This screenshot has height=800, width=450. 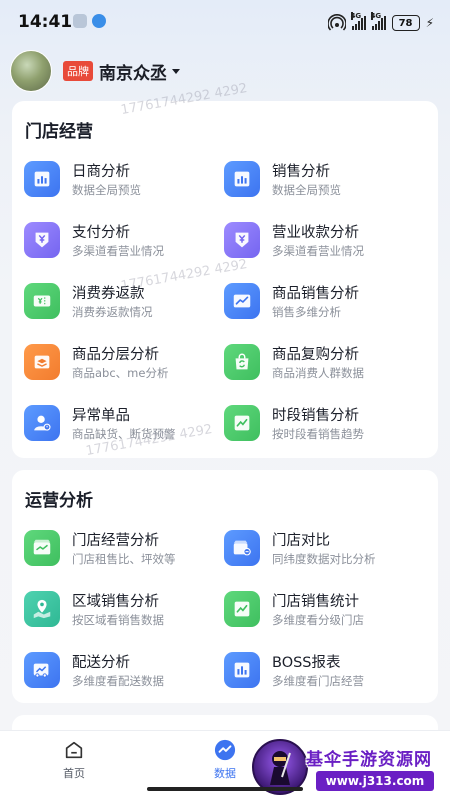 What do you see at coordinates (124, 559) in the screenshot?
I see `tile-subtitle: 门店租售比、坪效等` at bounding box center [124, 559].